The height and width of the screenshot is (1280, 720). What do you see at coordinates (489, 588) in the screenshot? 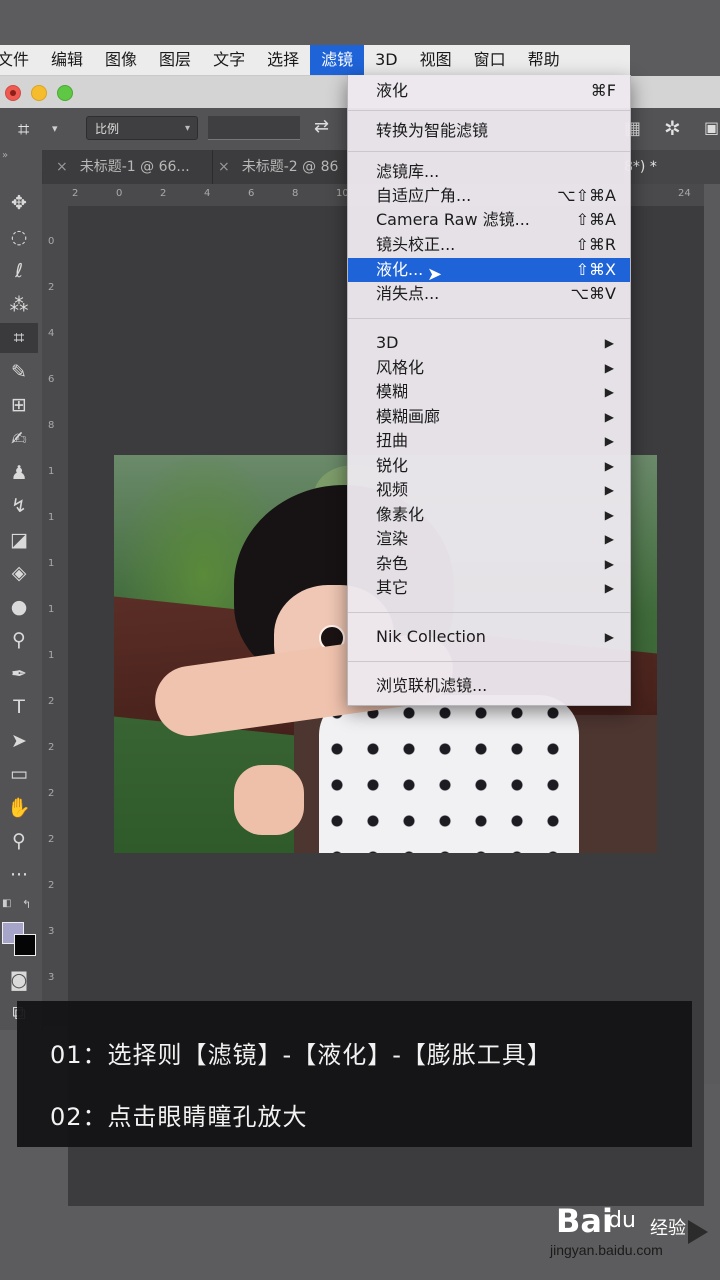
I see `menu-item-other: 其它 ▶` at bounding box center [489, 588].